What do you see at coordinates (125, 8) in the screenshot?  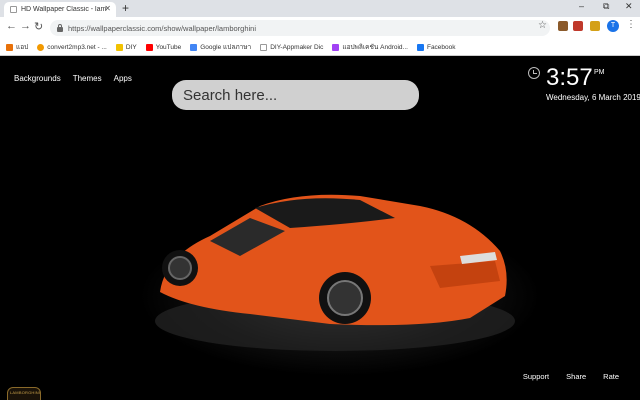 I see `new-tab-button: +` at bounding box center [125, 8].